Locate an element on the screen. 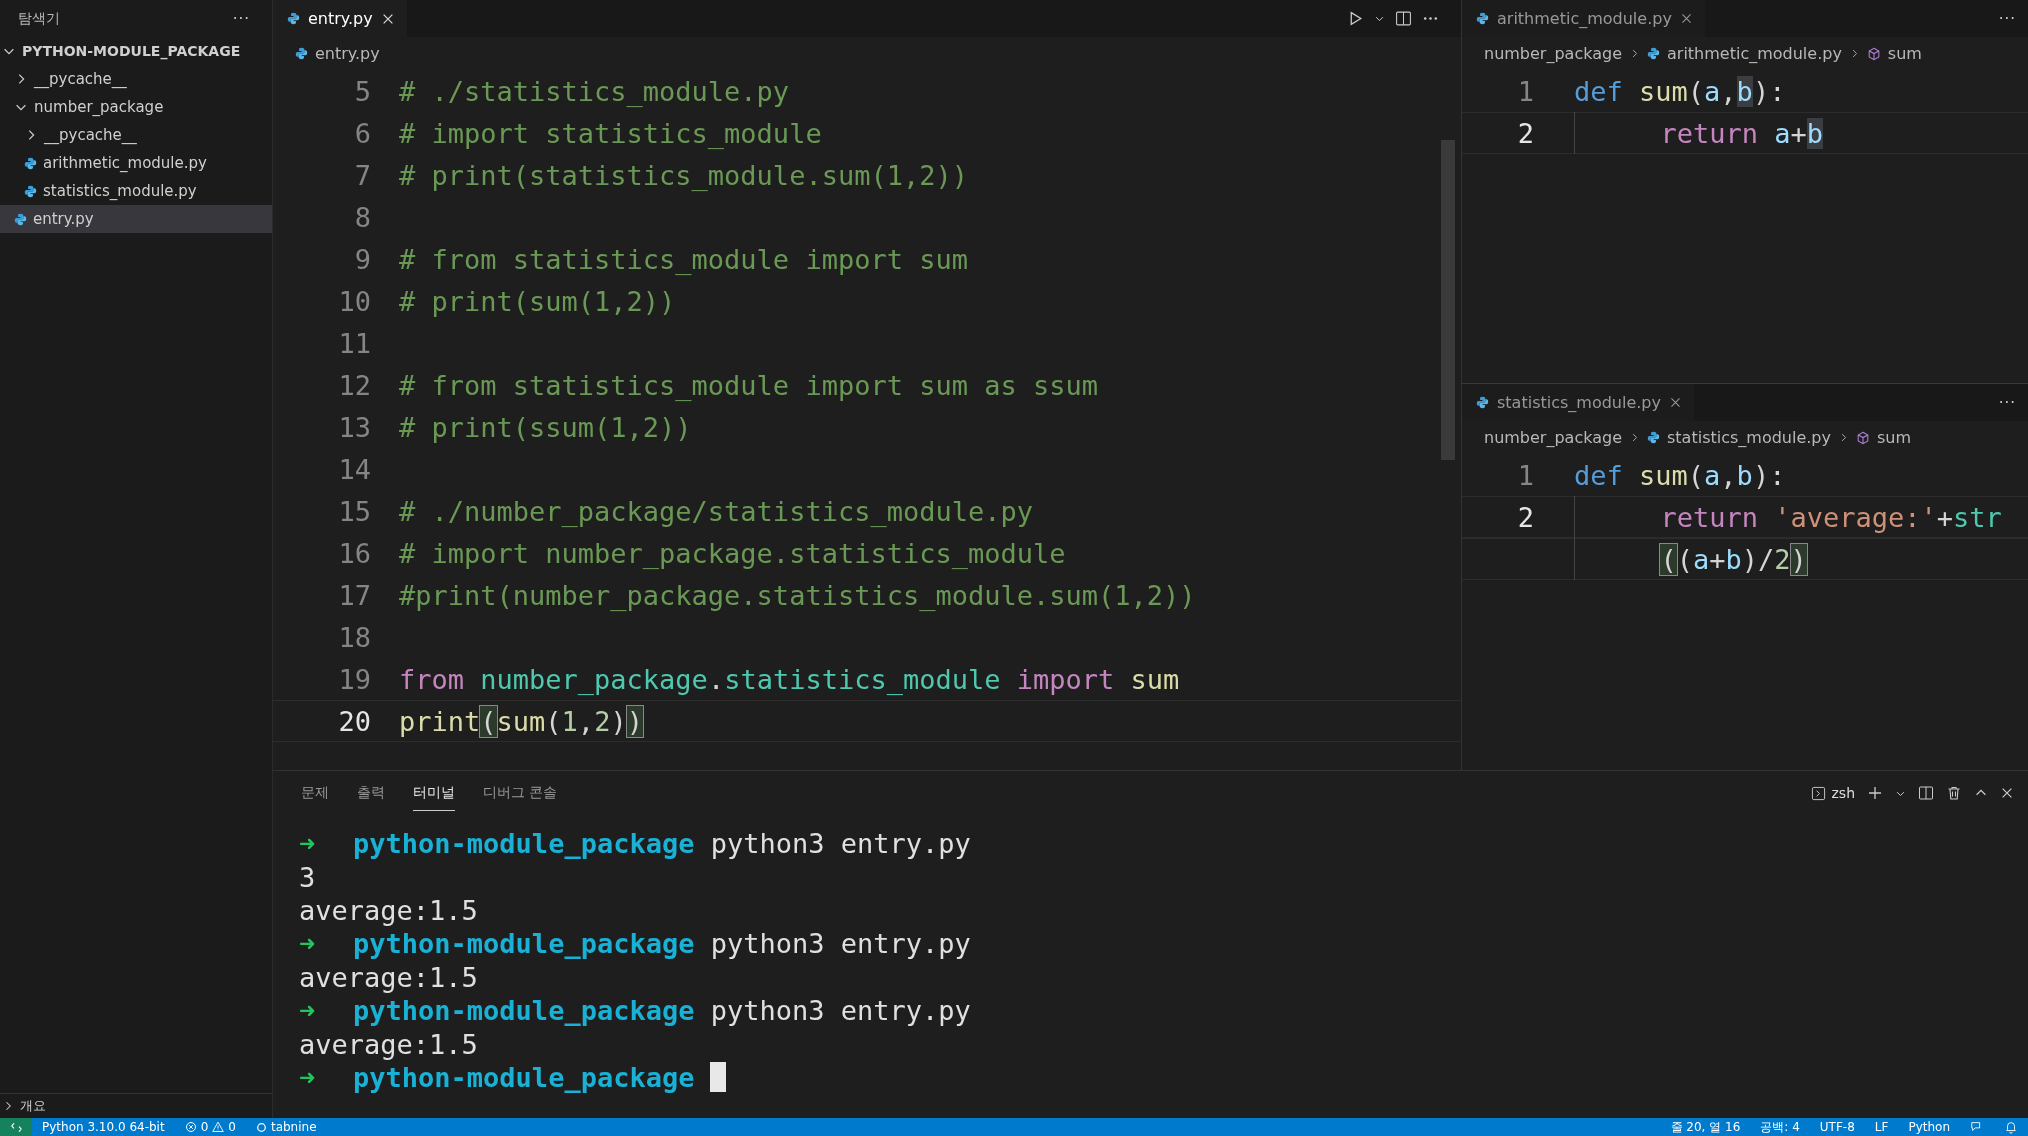 Image resolution: width=2028 pixels, height=1136 pixels. tree-item: entry.py is located at coordinates (136, 219).